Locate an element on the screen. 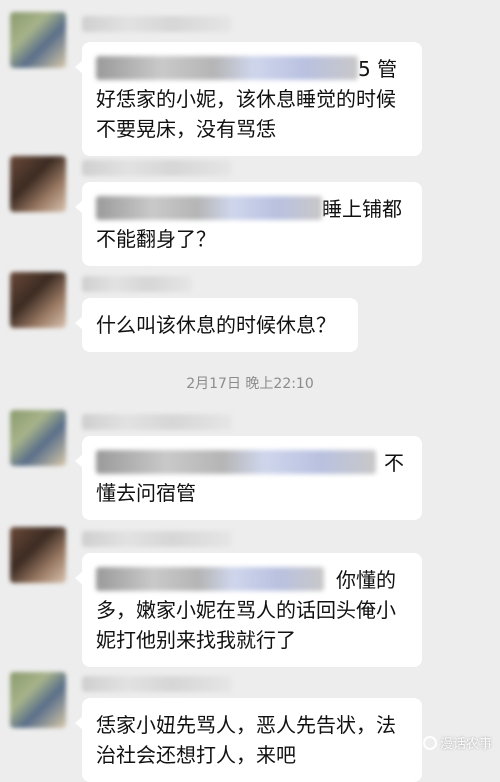 The width and height of the screenshot is (500, 782). message-bubble: 你懂的 多，嫩家小妮在骂人的话回头俺小 妮打他别来找我就行了 is located at coordinates (248, 610).